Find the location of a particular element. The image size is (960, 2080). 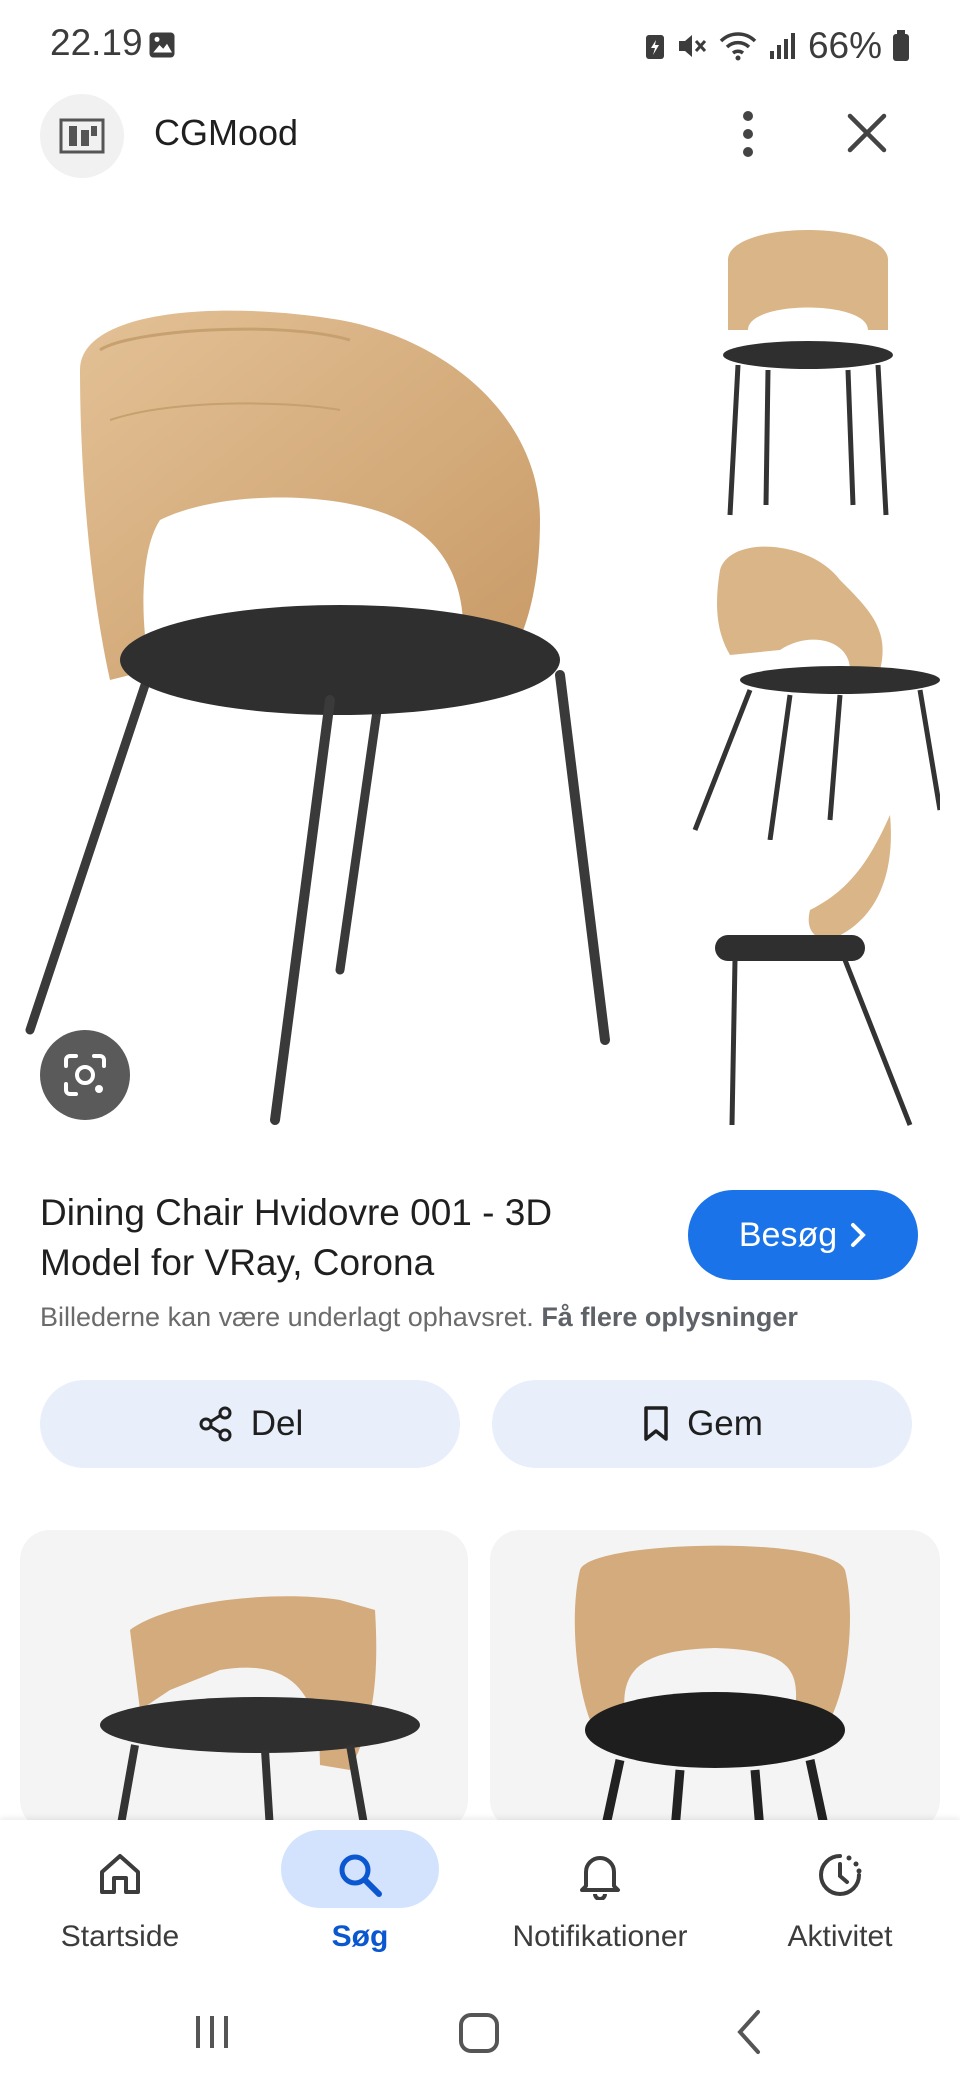

battery-percent: 66% is located at coordinates (844, 45).